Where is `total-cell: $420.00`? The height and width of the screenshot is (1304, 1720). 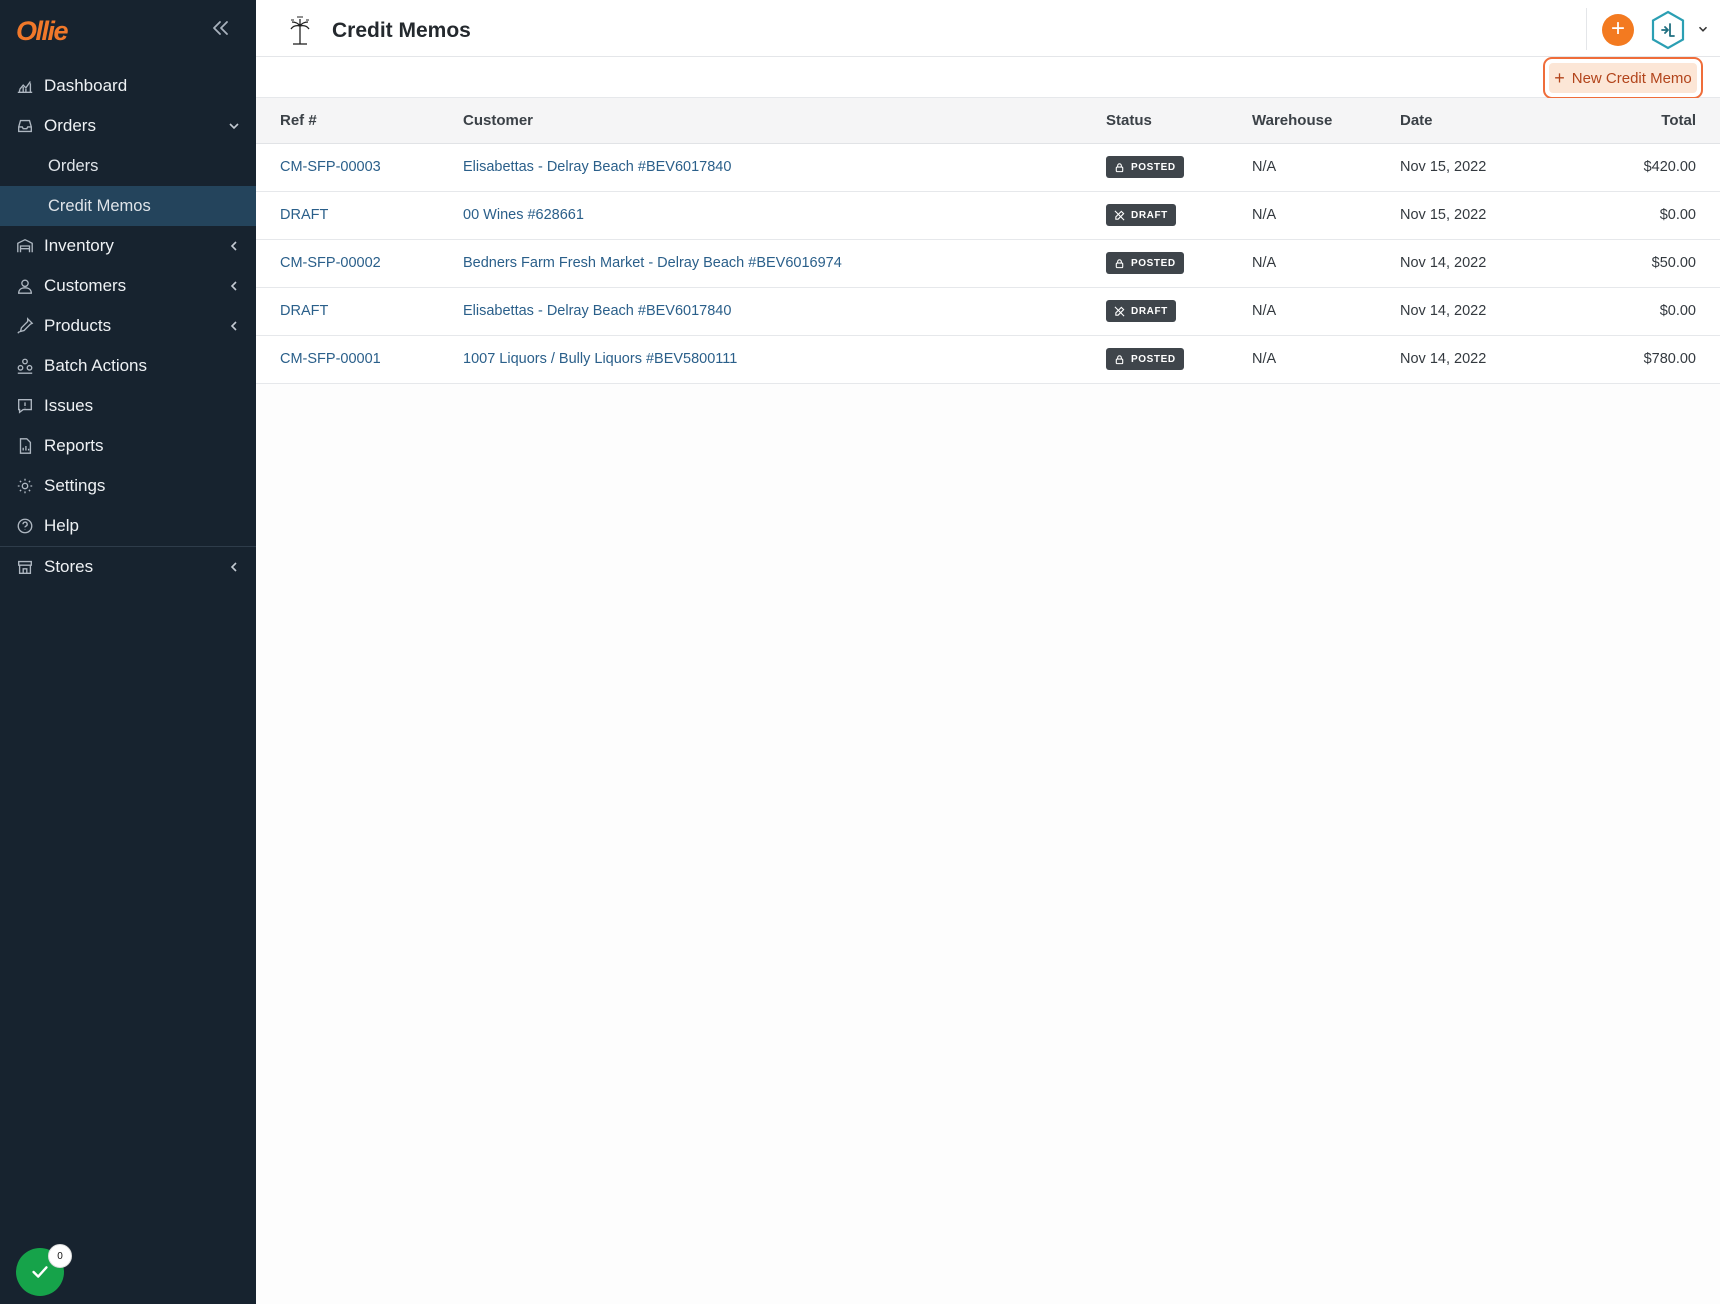
total-cell: $420.00 is located at coordinates (1669, 167).